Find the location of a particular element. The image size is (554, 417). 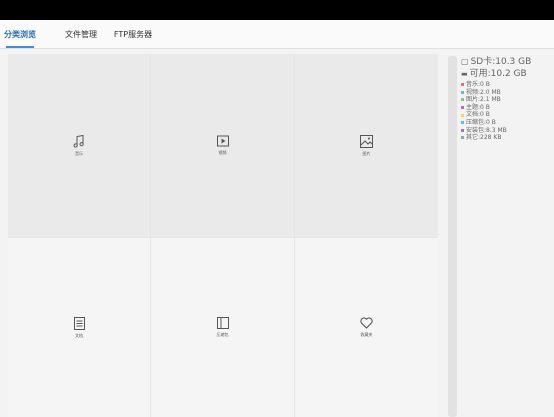

category-label-favorites: 收藏夹 is located at coordinates (366, 334).